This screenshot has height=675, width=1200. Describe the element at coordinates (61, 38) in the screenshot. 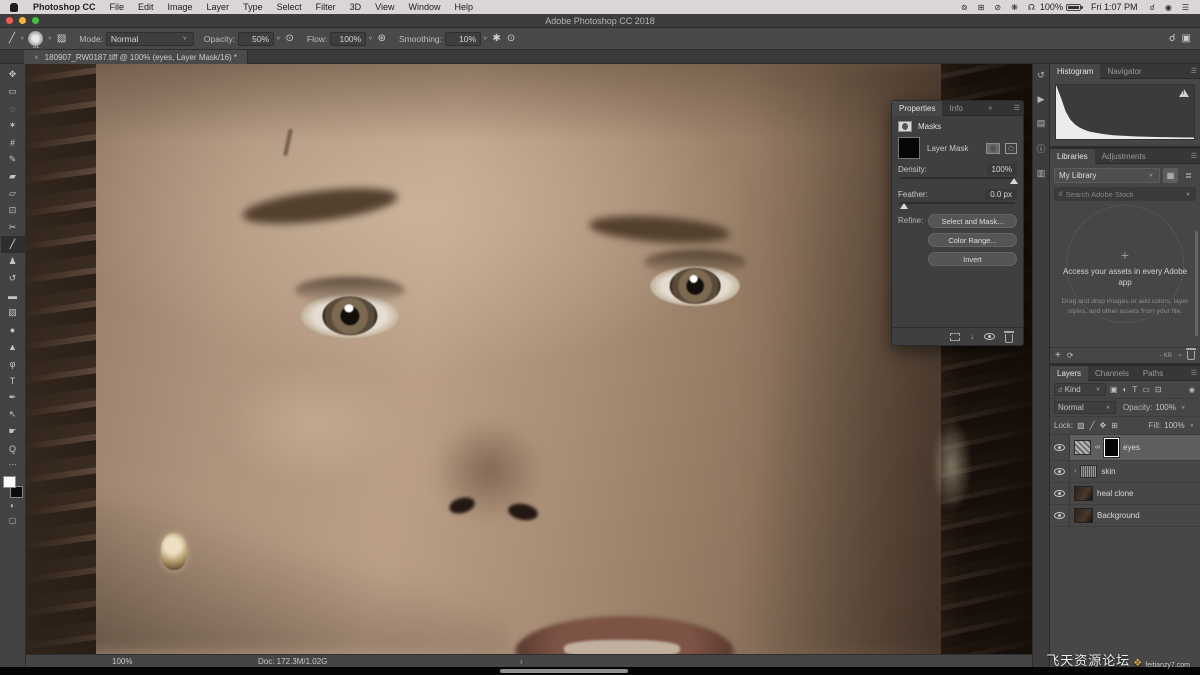

I see `brush-settings-toggle-icon: ▨` at that location.